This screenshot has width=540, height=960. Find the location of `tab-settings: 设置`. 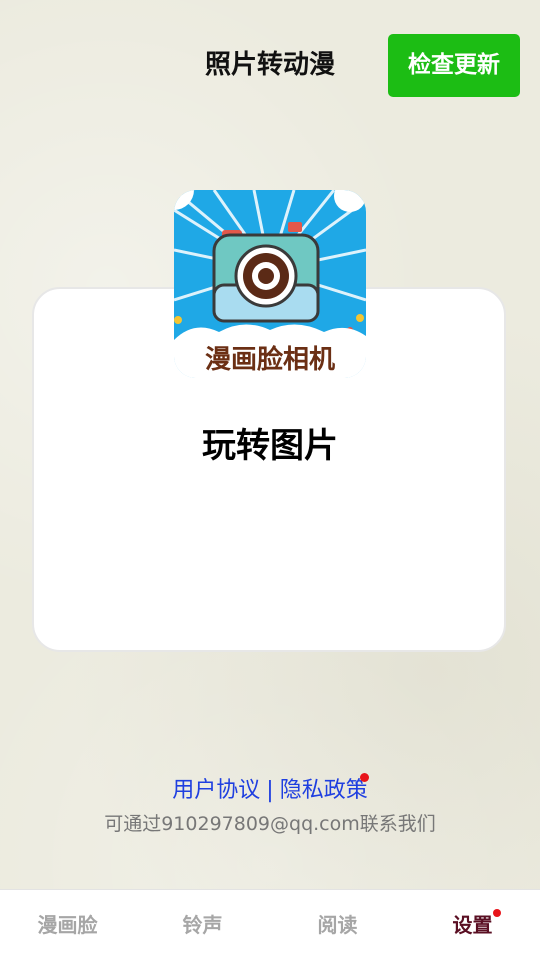

tab-settings: 设置 is located at coordinates (472, 925).